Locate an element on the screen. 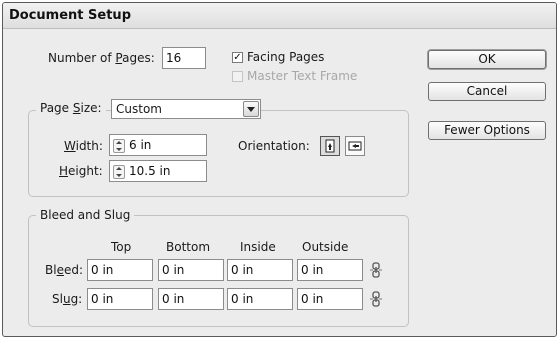 The image size is (559, 338). bleed-label: Bleed: is located at coordinates (64, 270).